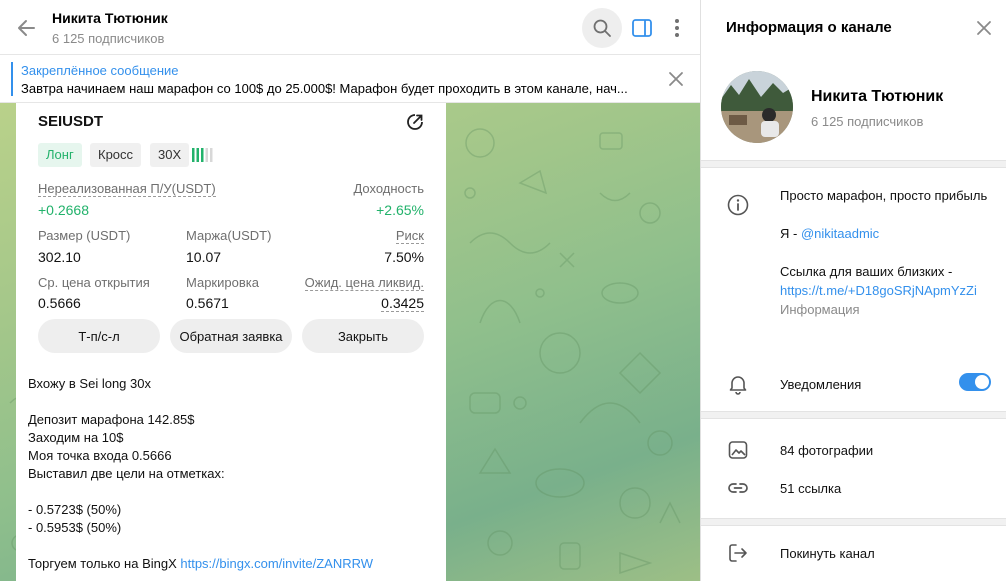  Describe the element at coordinates (63, 210) in the screenshot. I see `pnl-value: +0.2668` at that location.